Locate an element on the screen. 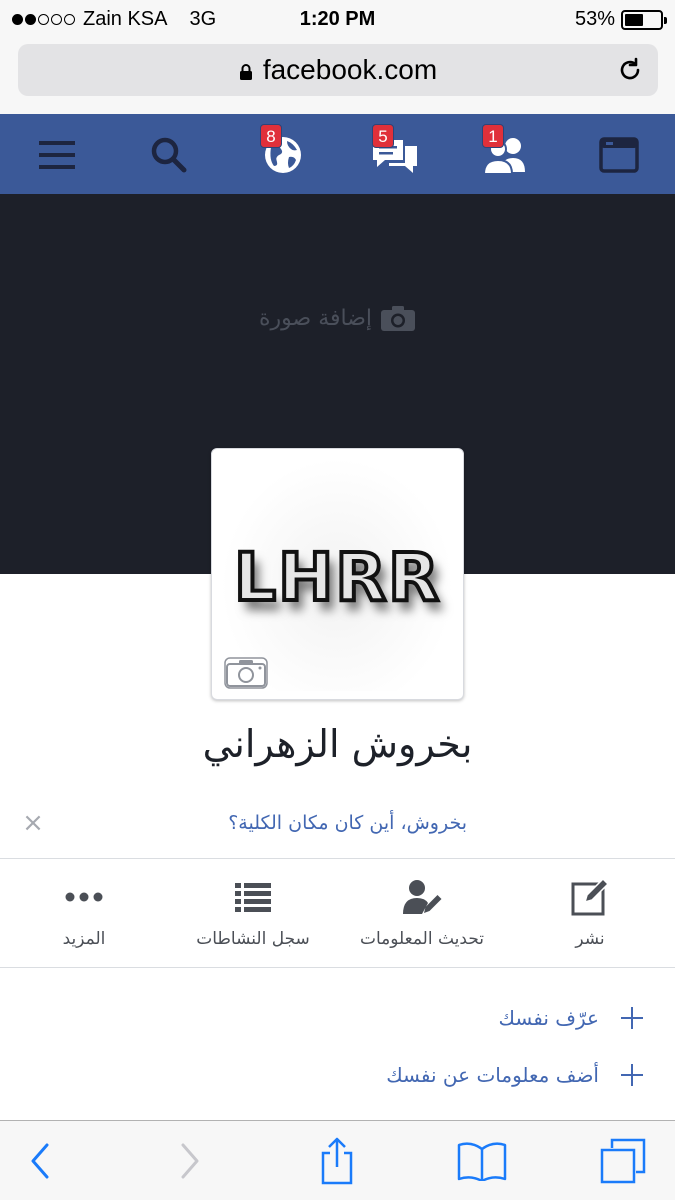 The height and width of the screenshot is (1200, 675). menu-icon is located at coordinates (57, 155).